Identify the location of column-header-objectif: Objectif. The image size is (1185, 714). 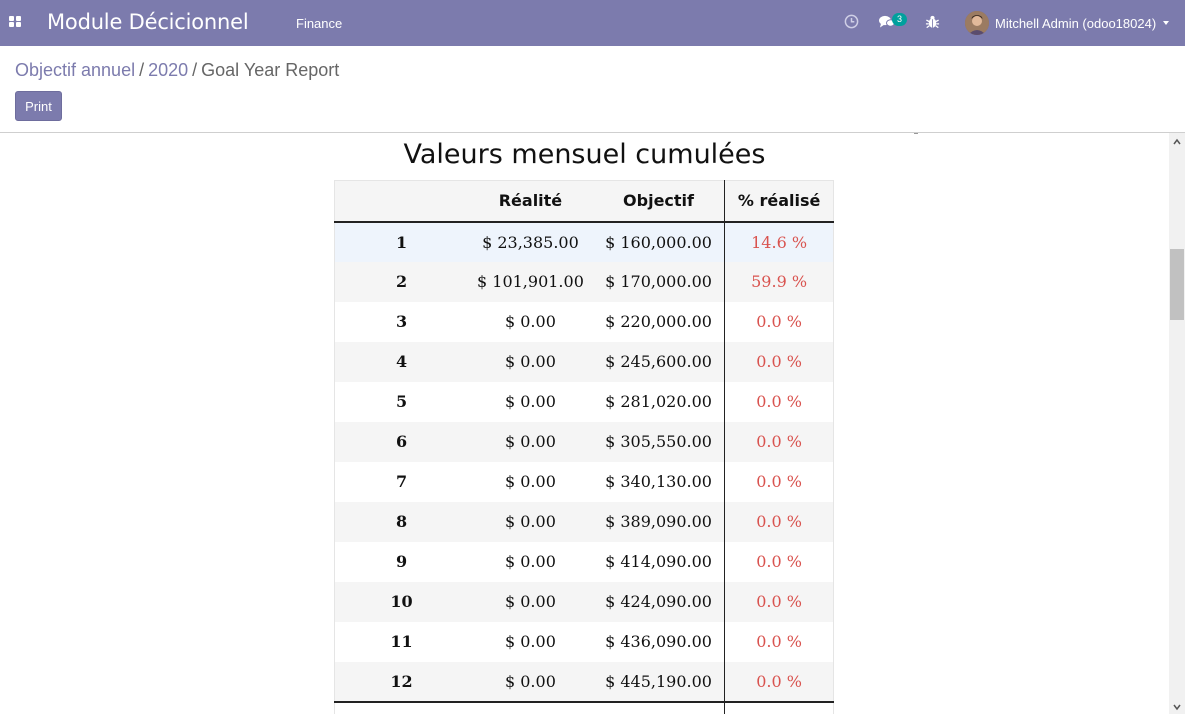
(659, 201).